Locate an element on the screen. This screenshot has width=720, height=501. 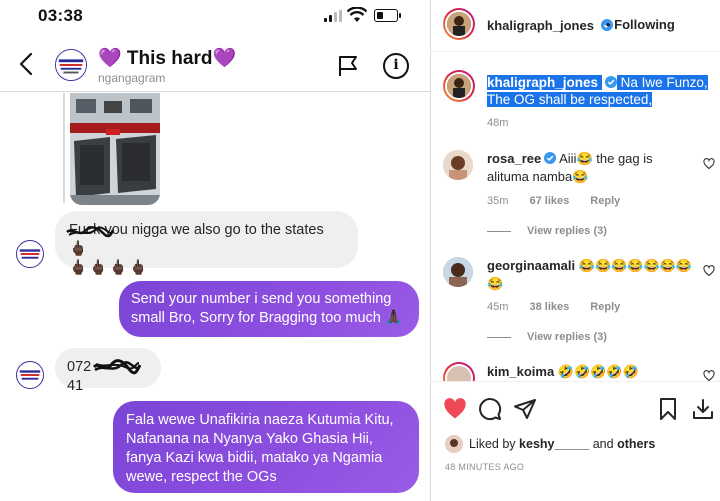
bookmark-icon is located at coordinates (668, 409).